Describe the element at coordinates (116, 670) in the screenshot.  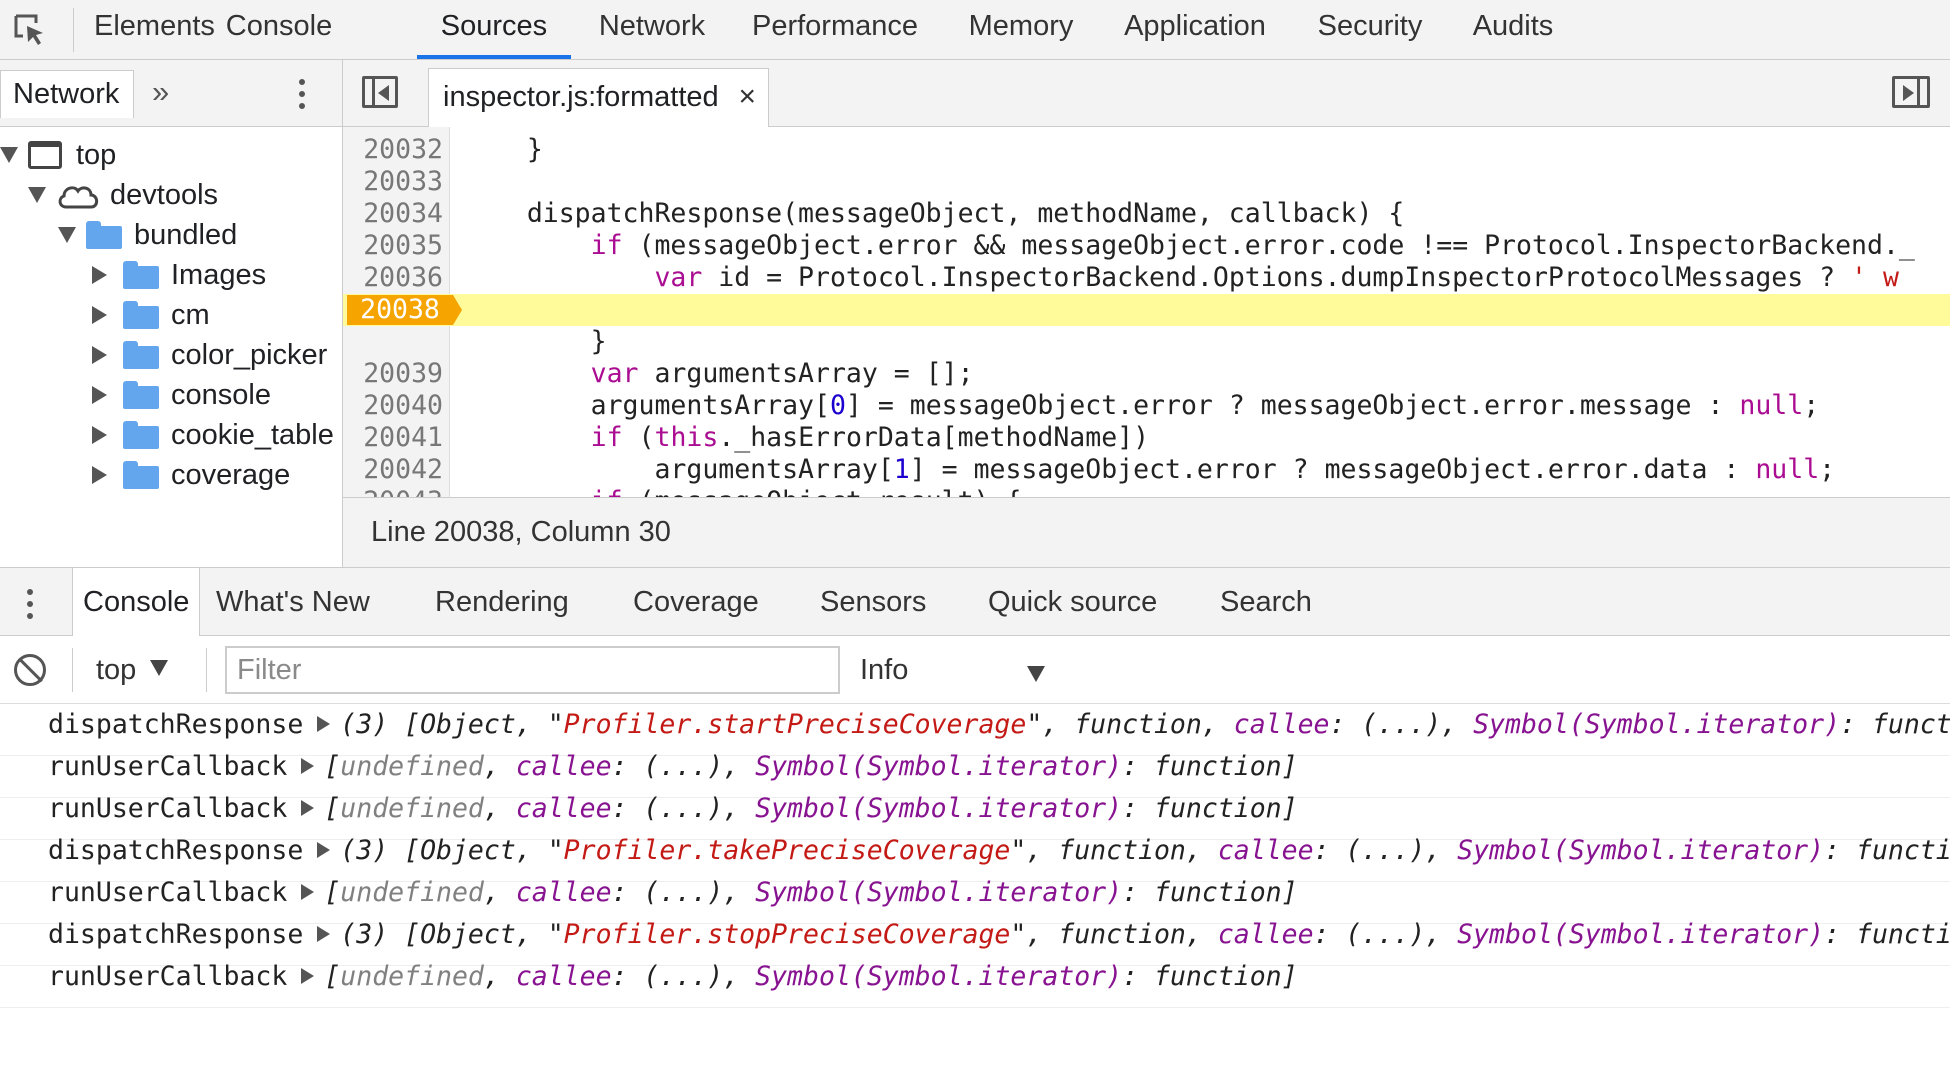
I see `context-selector-label: top` at that location.